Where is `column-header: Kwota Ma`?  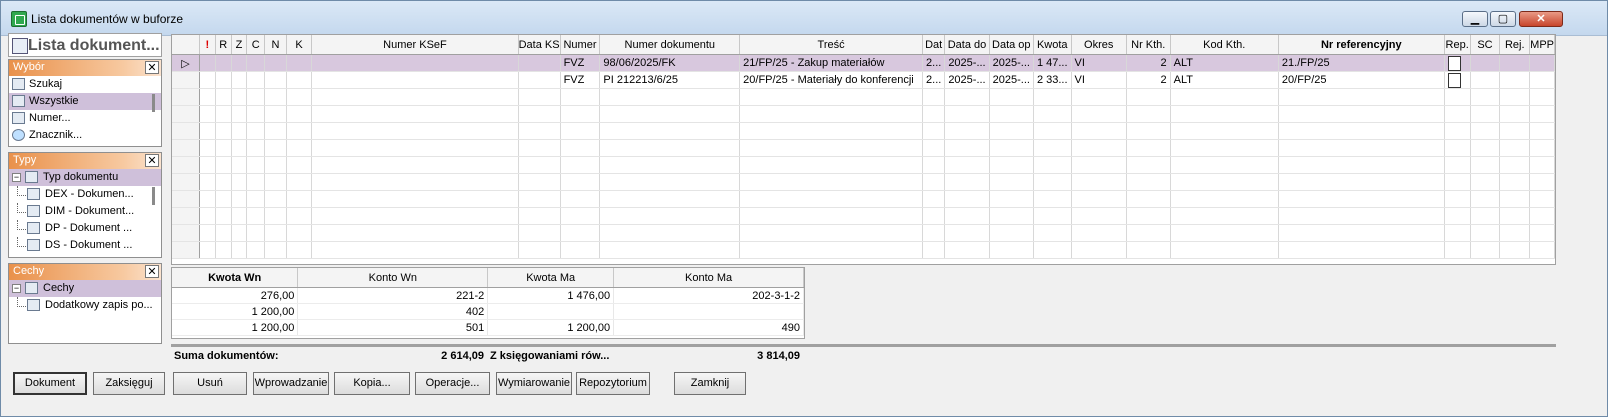 column-header: Kwota Ma is located at coordinates (551, 278).